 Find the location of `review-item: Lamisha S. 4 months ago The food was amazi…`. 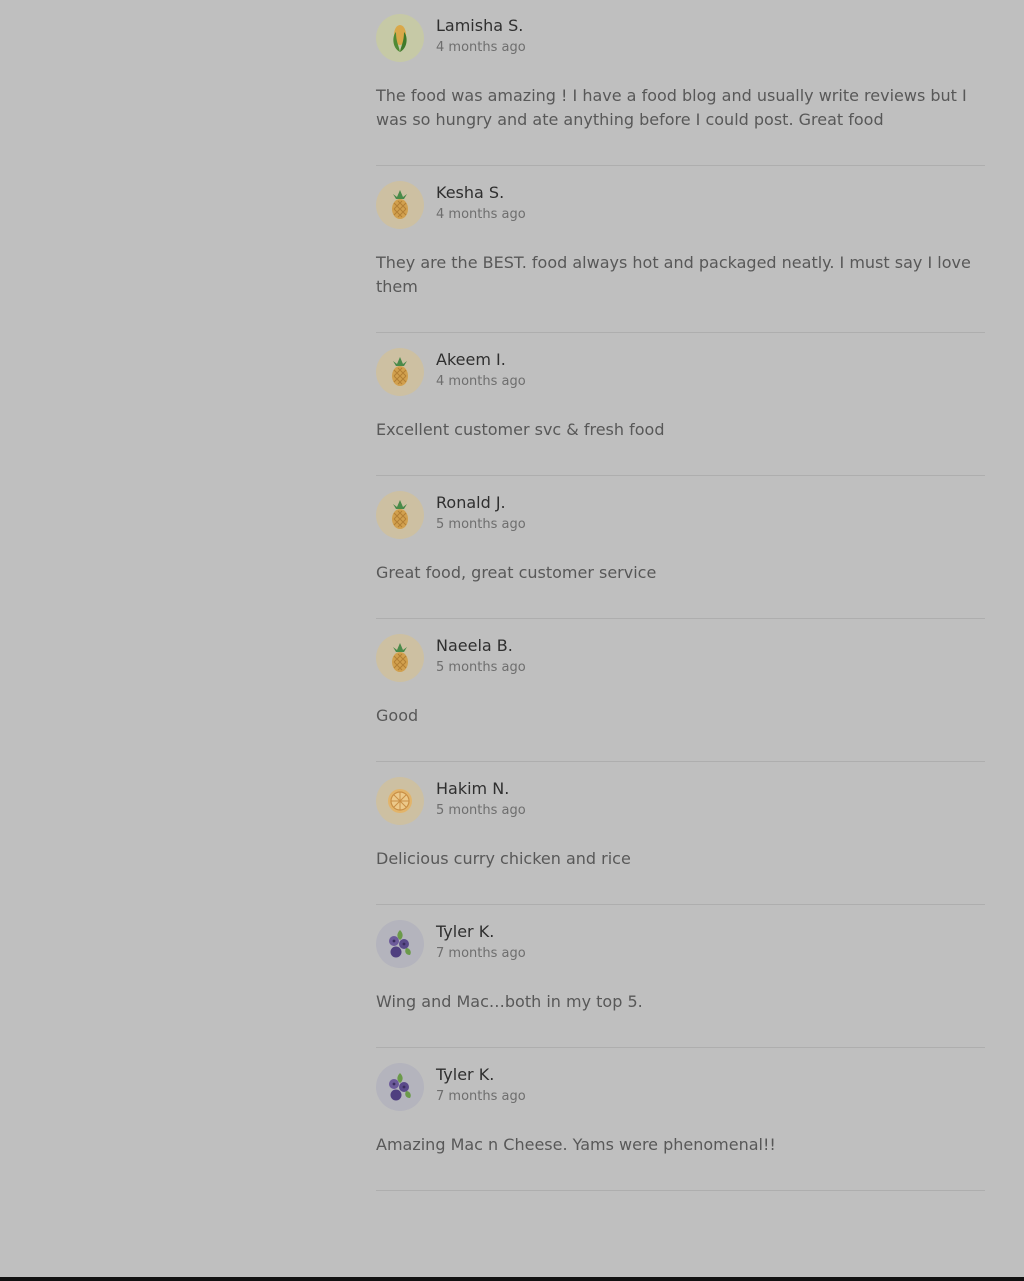

review-item: Lamisha S. 4 months ago The food was amazi… is located at coordinates (680, 83).